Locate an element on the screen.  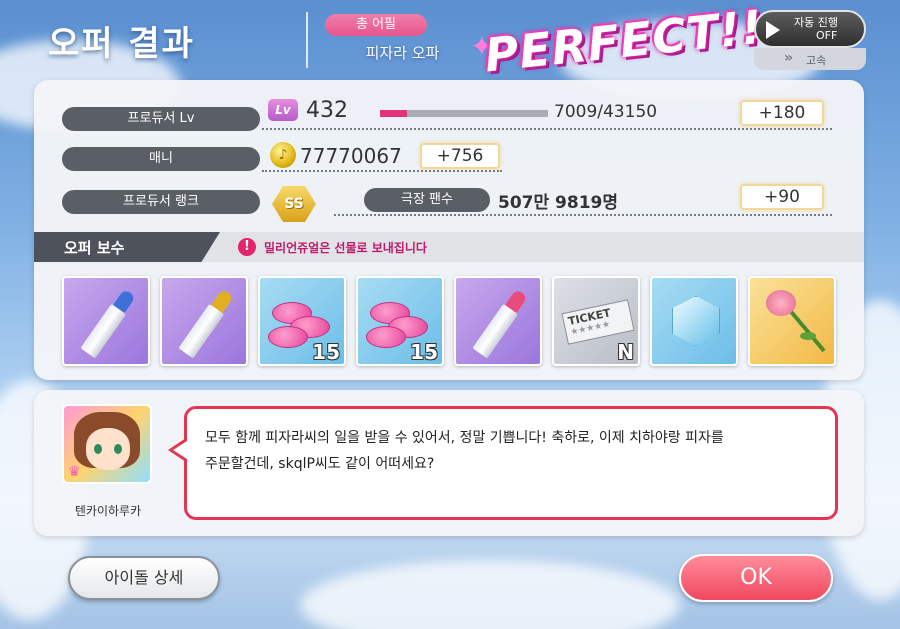
reward-band: 오퍼 보수 ! 밀리언쥬얼은 선물로 보내집니다 is located at coordinates (449, 247).